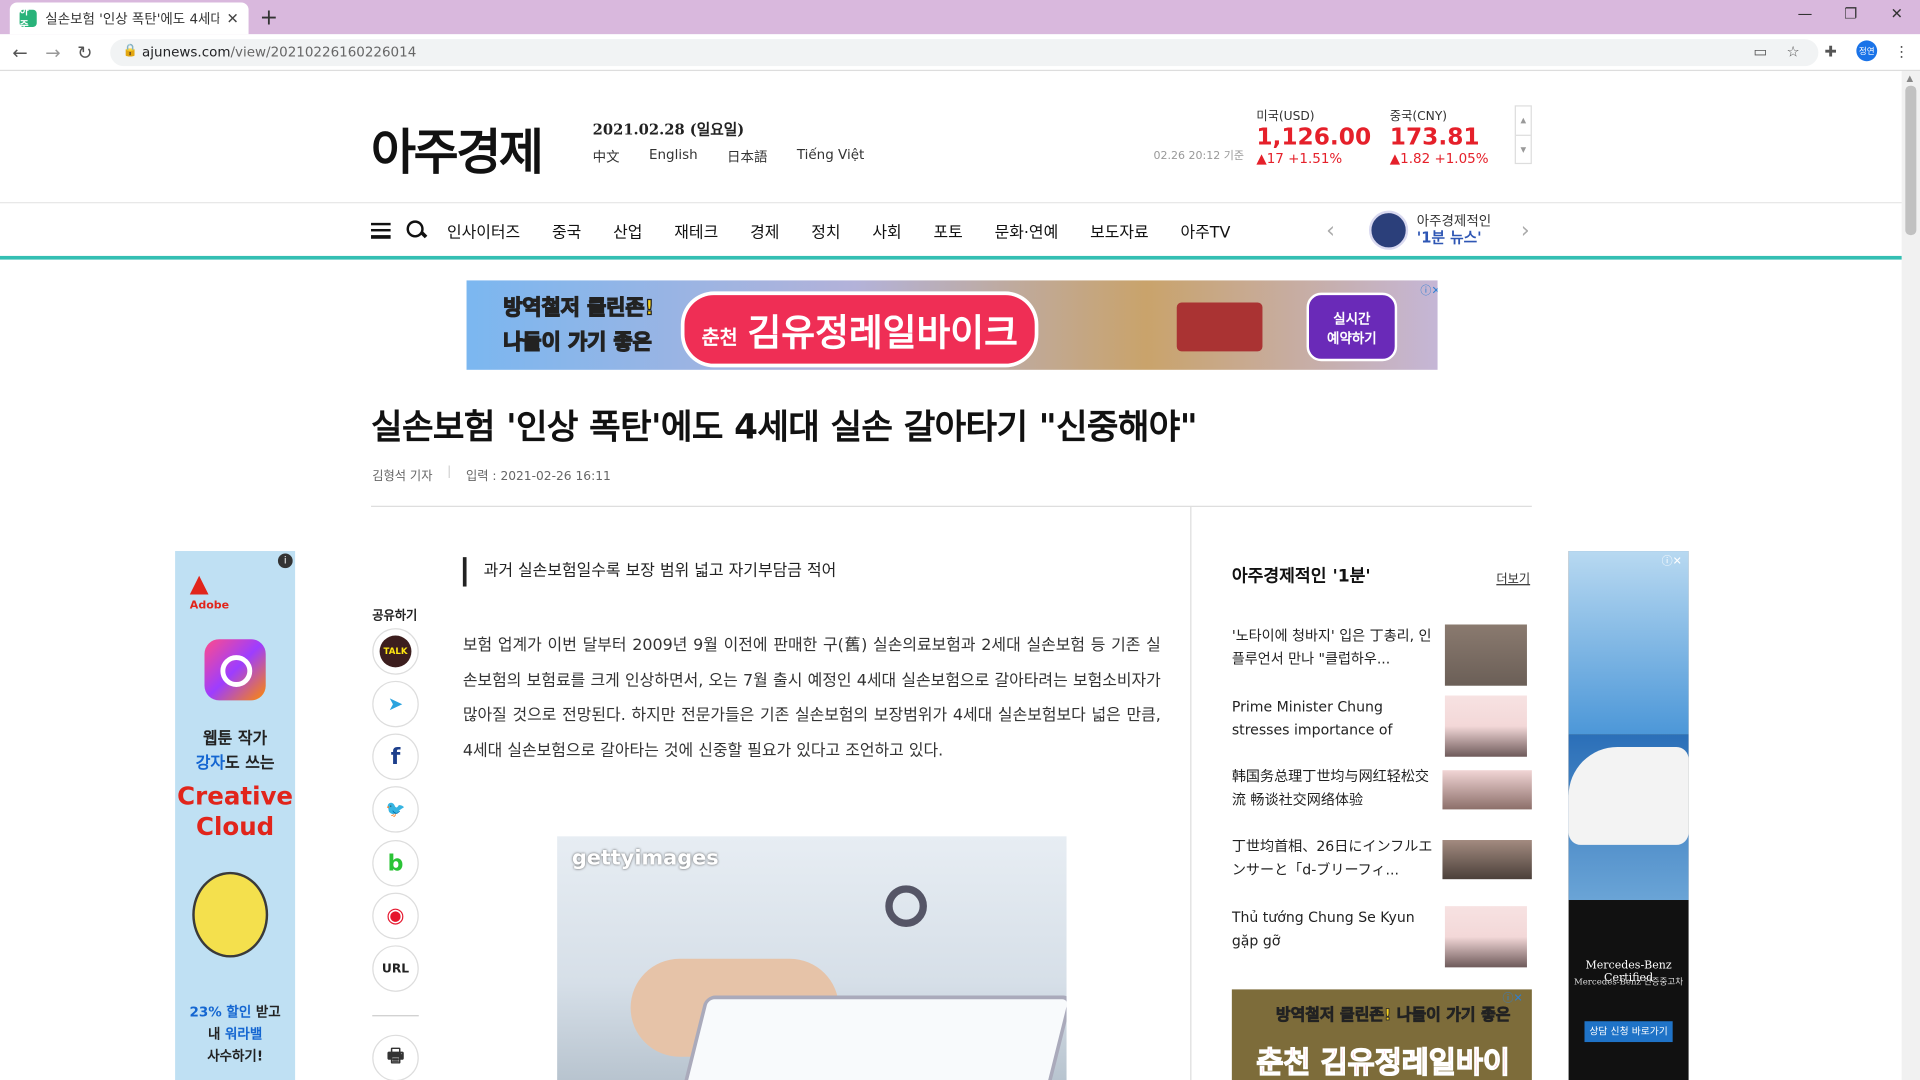  I want to click on minimize-icon: —, so click(1805, 13).